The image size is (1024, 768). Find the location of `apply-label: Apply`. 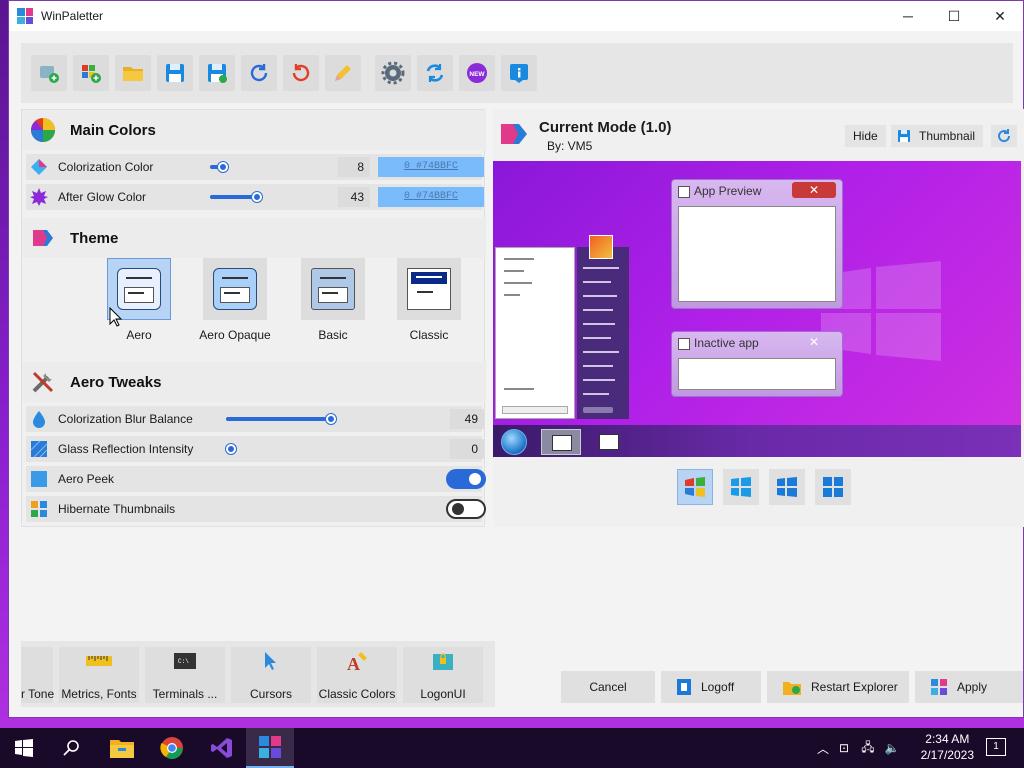

apply-label: Apply is located at coordinates (972, 687).